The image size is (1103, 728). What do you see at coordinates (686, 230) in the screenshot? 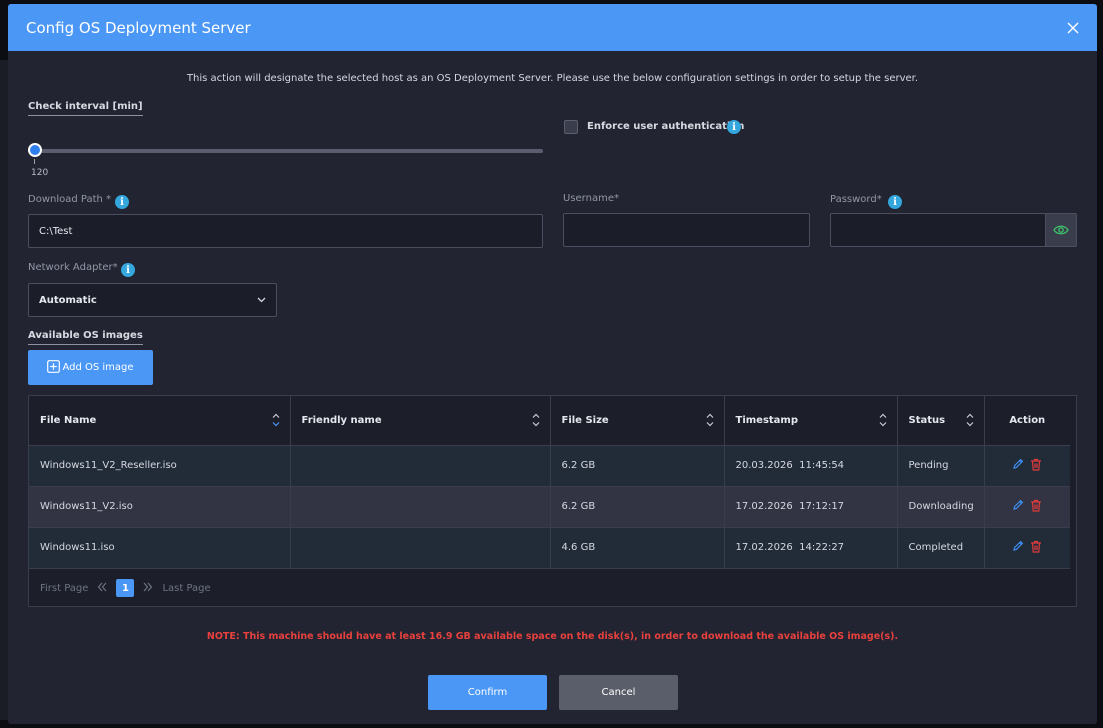
I see `username-input` at bounding box center [686, 230].